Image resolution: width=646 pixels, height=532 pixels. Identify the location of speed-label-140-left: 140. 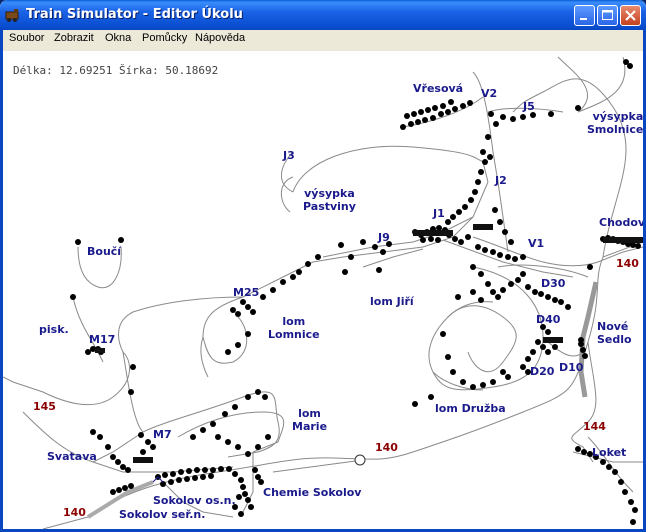
(74, 512).